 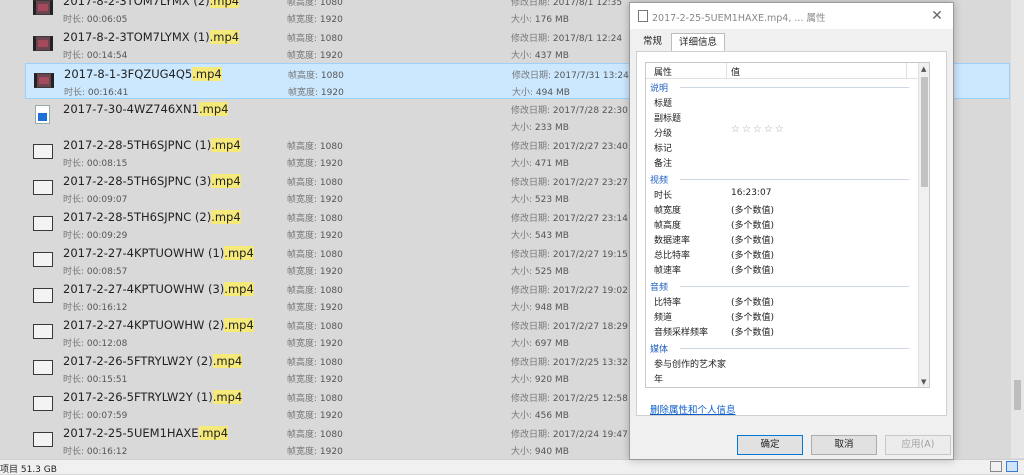 What do you see at coordinates (659, 380) in the screenshot?
I see `property-name: 年` at bounding box center [659, 380].